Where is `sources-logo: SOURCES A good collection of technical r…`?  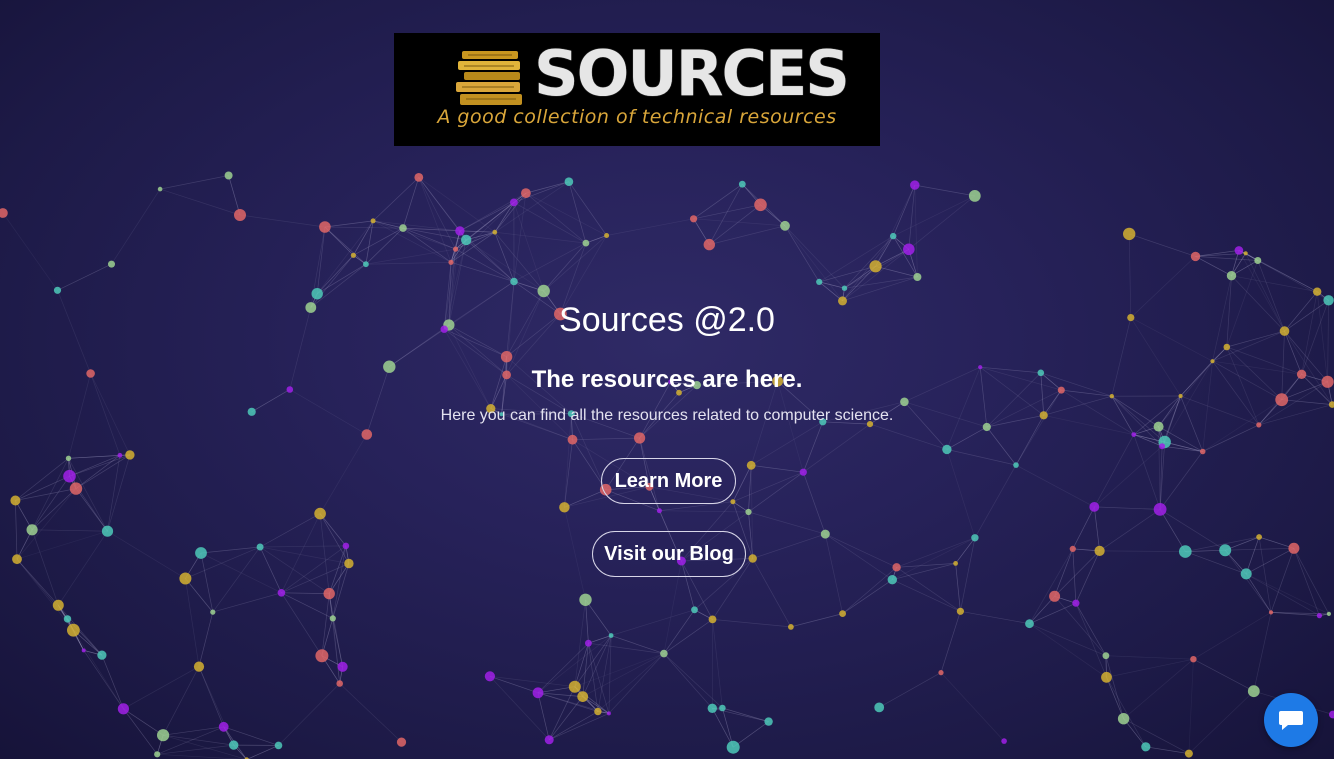
sources-logo: SOURCES A good collection of technical r… is located at coordinates (637, 89).